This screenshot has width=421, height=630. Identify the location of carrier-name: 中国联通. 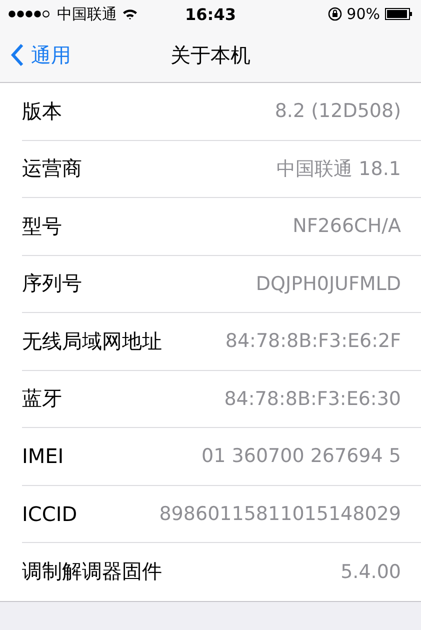
(87, 14).